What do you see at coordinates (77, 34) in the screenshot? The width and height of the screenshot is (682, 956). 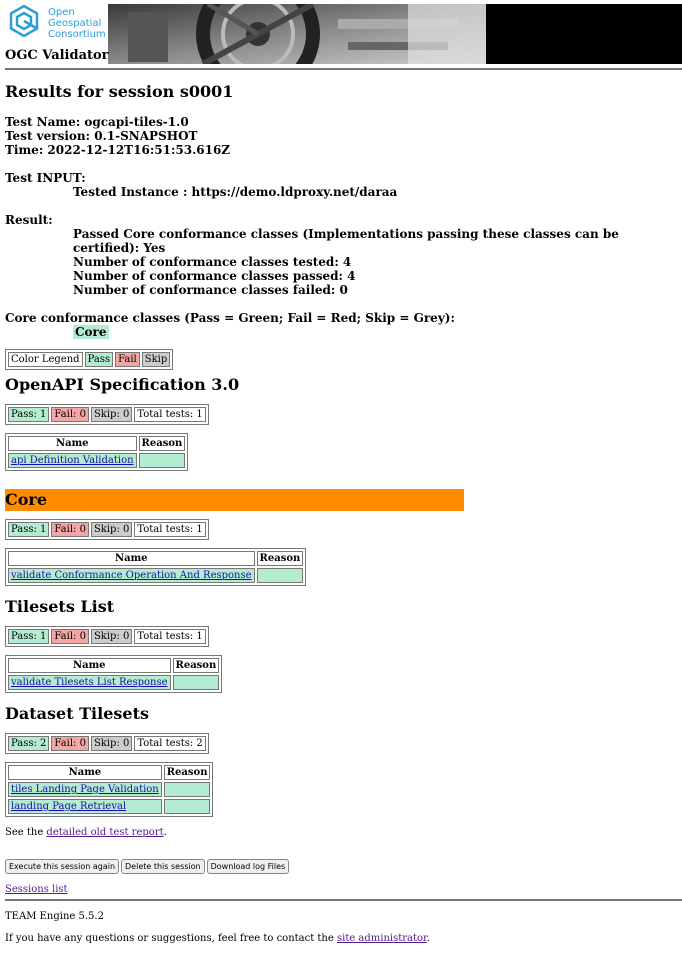 I see `org-line-3: Consortium` at bounding box center [77, 34].